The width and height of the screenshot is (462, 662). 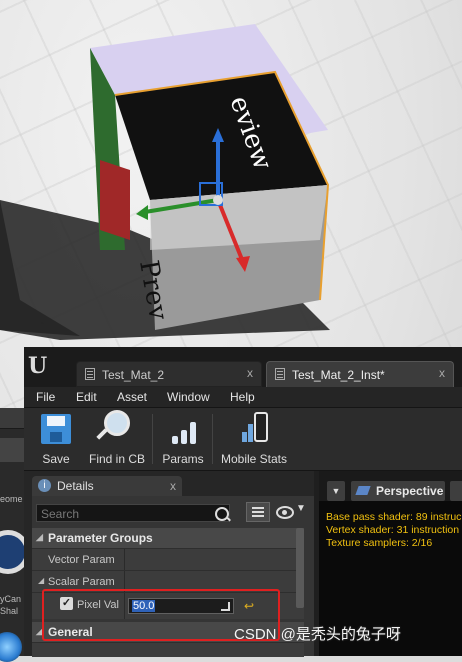 I want to click on row-label: Scalar Param, so click(x=81, y=582).